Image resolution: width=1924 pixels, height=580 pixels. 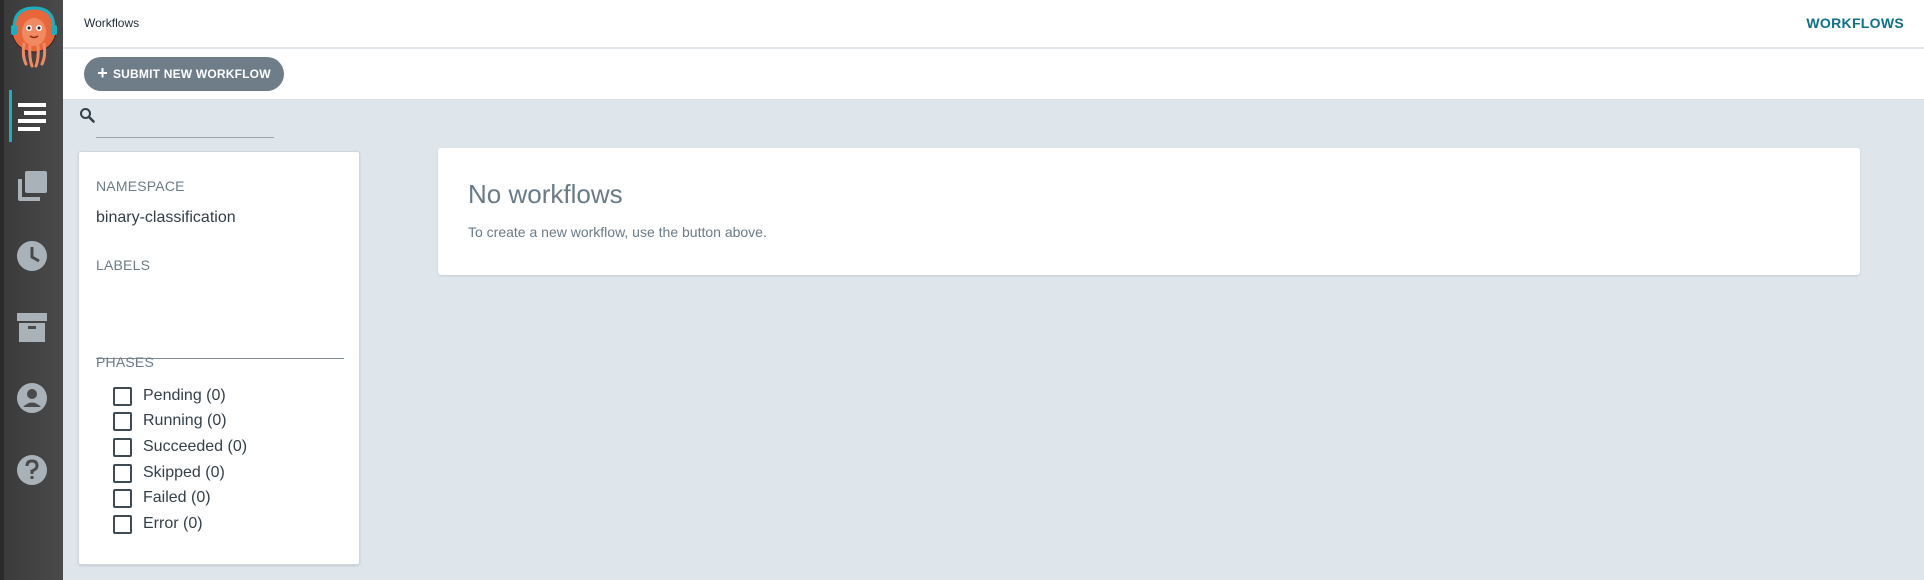 I want to click on phase-checkbox-running: Running (0), so click(x=170, y=421).